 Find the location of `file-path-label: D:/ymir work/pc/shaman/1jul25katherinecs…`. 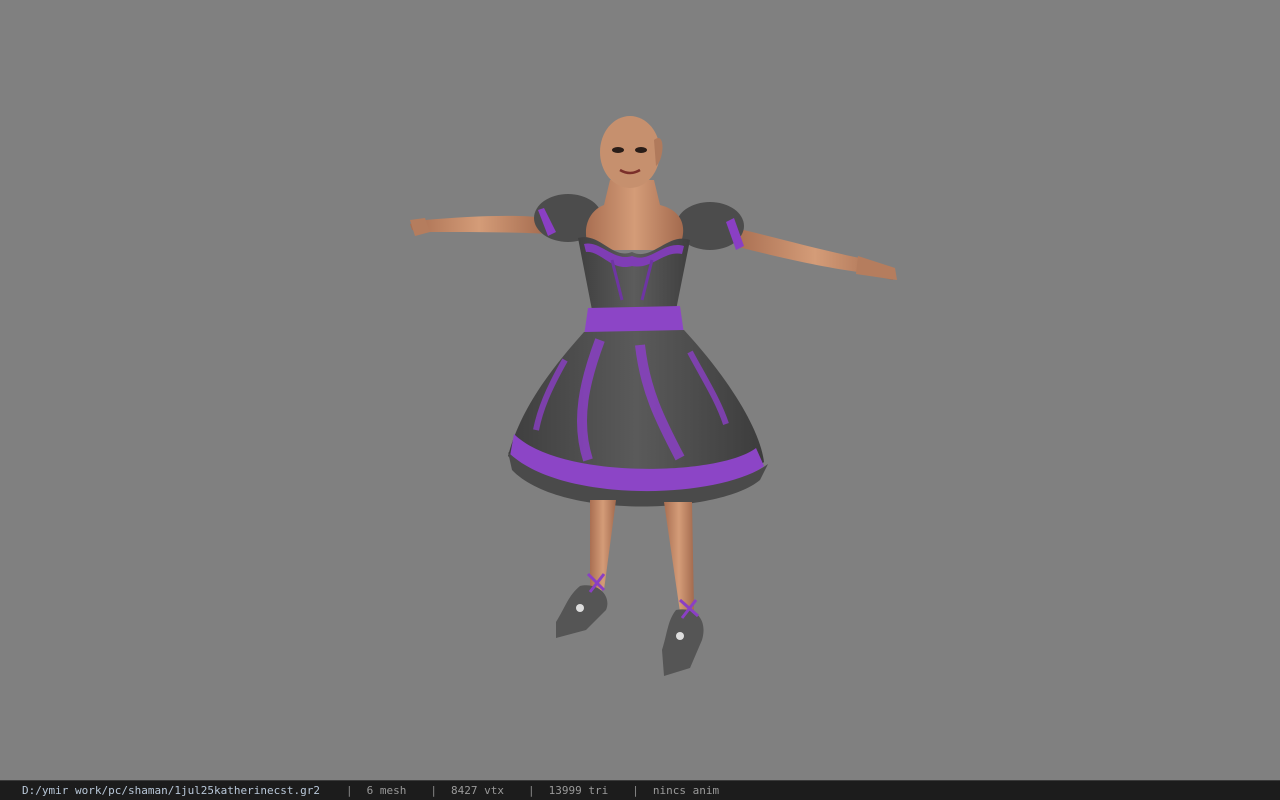

file-path-label: D:/ymir work/pc/shaman/1jul25katherinecs… is located at coordinates (171, 790).